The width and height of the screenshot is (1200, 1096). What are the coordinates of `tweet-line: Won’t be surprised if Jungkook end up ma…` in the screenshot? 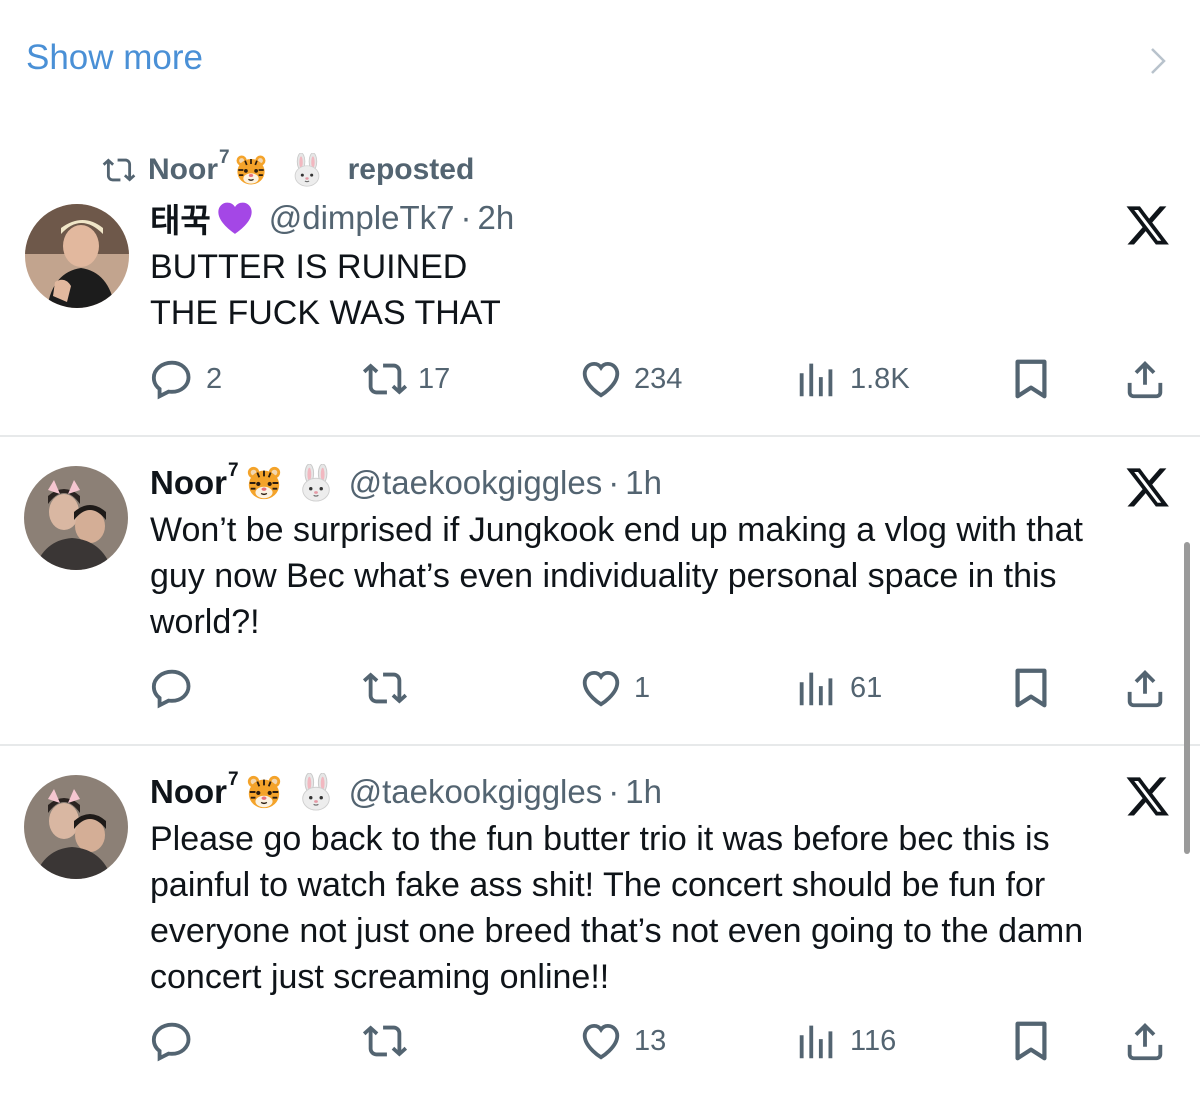 It's located at (617, 530).